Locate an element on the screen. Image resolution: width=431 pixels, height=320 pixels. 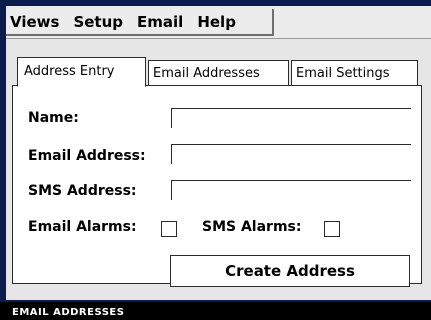
email-address-label: Email Address: is located at coordinates (87, 156).